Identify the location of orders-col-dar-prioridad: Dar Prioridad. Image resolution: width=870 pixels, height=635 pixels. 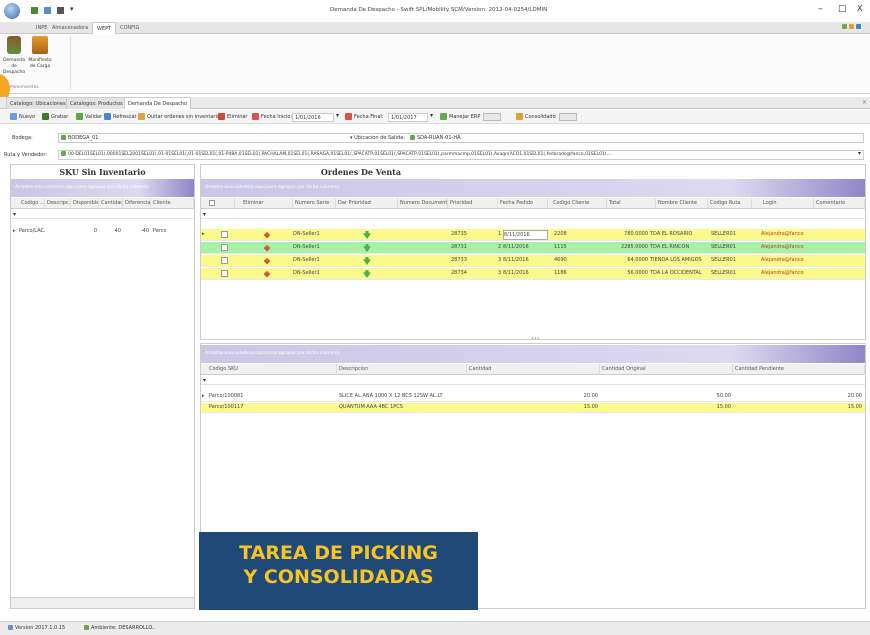
(367, 203).